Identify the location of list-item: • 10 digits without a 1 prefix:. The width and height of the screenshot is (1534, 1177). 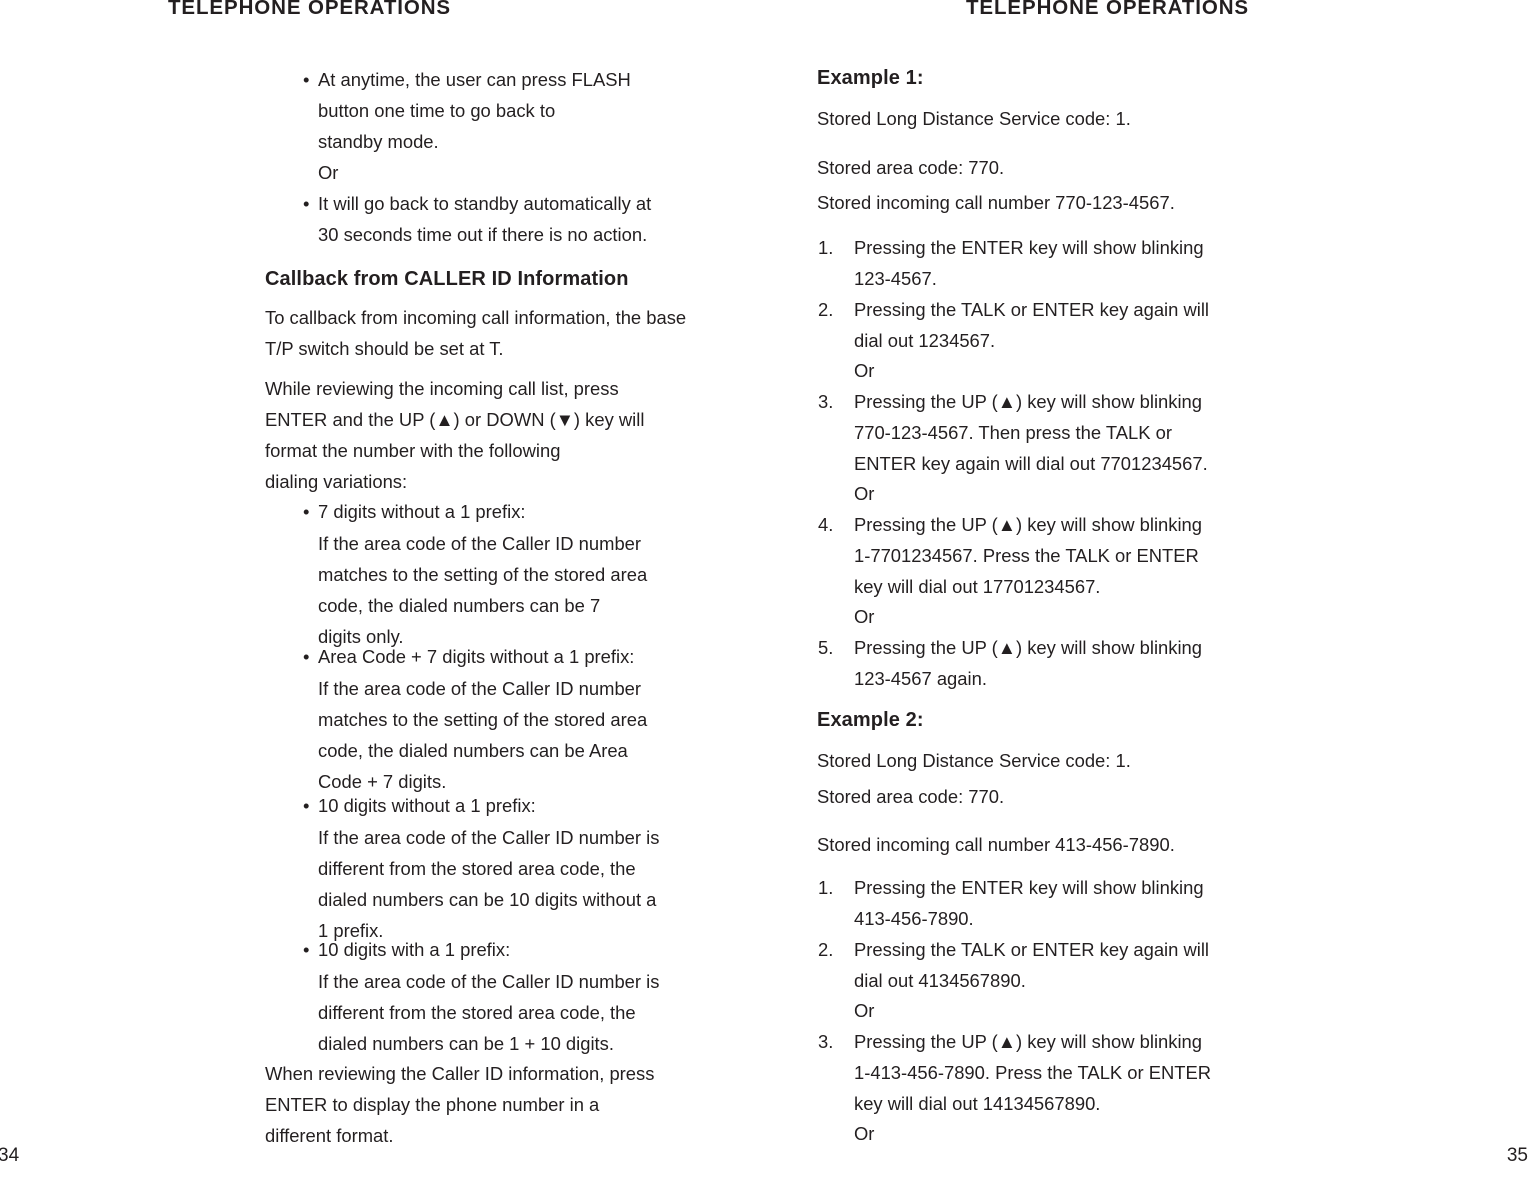
(509, 805).